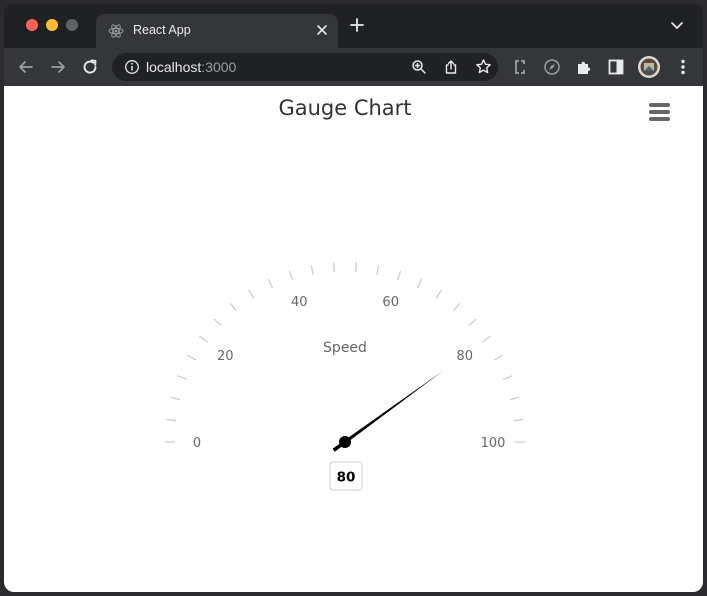 This screenshot has width=707, height=596. I want to click on info-icon, so click(132, 67).